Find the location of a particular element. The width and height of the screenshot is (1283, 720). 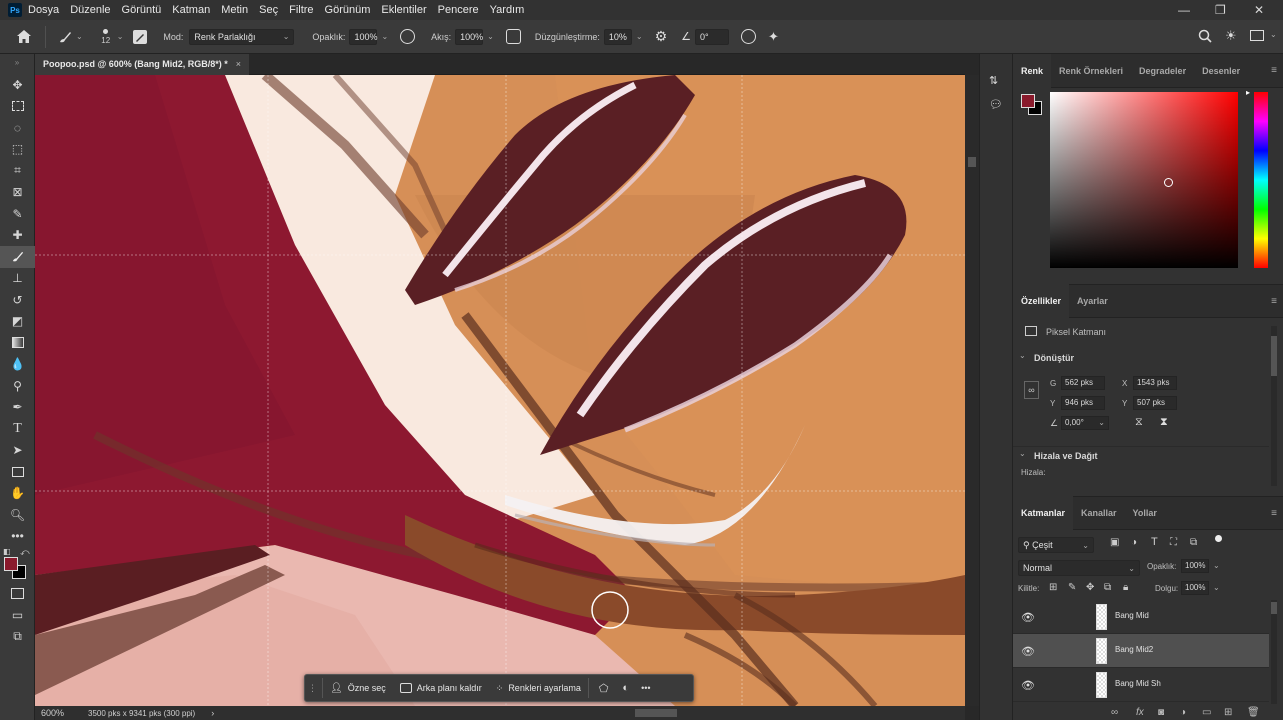

fill-input: 100% is located at coordinates (1195, 588).